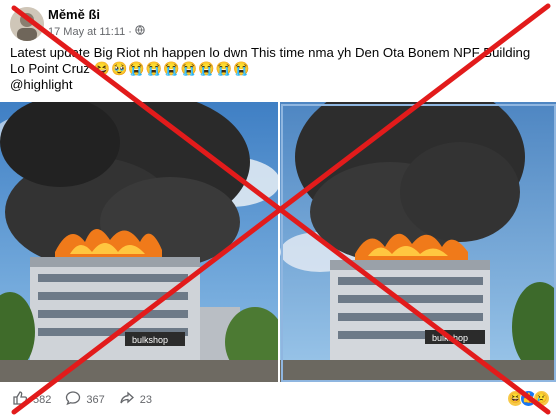 Image resolution: width=556 pixels, height=415 pixels. What do you see at coordinates (74, 14) in the screenshot?
I see `author-name: Měmě ßi` at bounding box center [74, 14].